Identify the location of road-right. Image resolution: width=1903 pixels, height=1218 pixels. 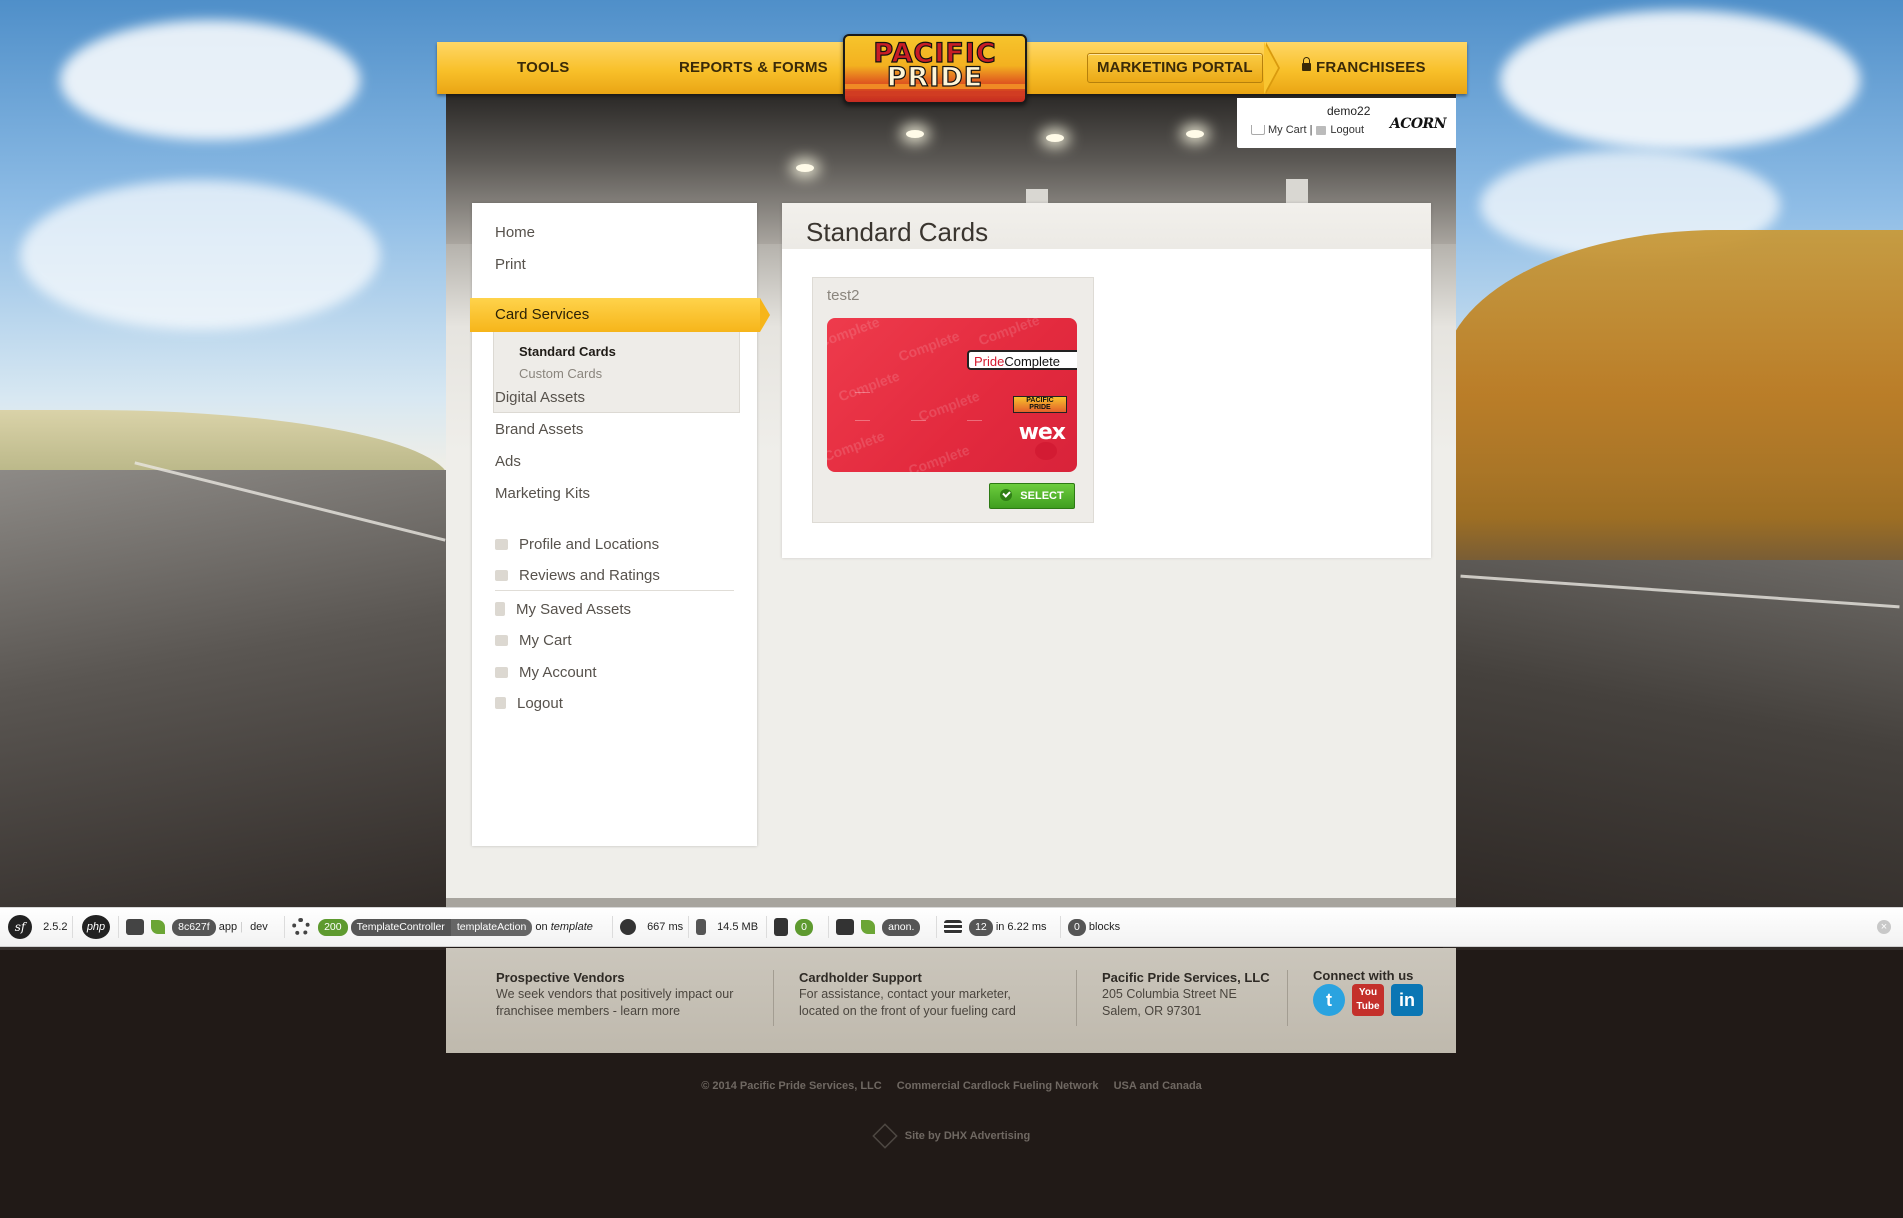
(1673, 755).